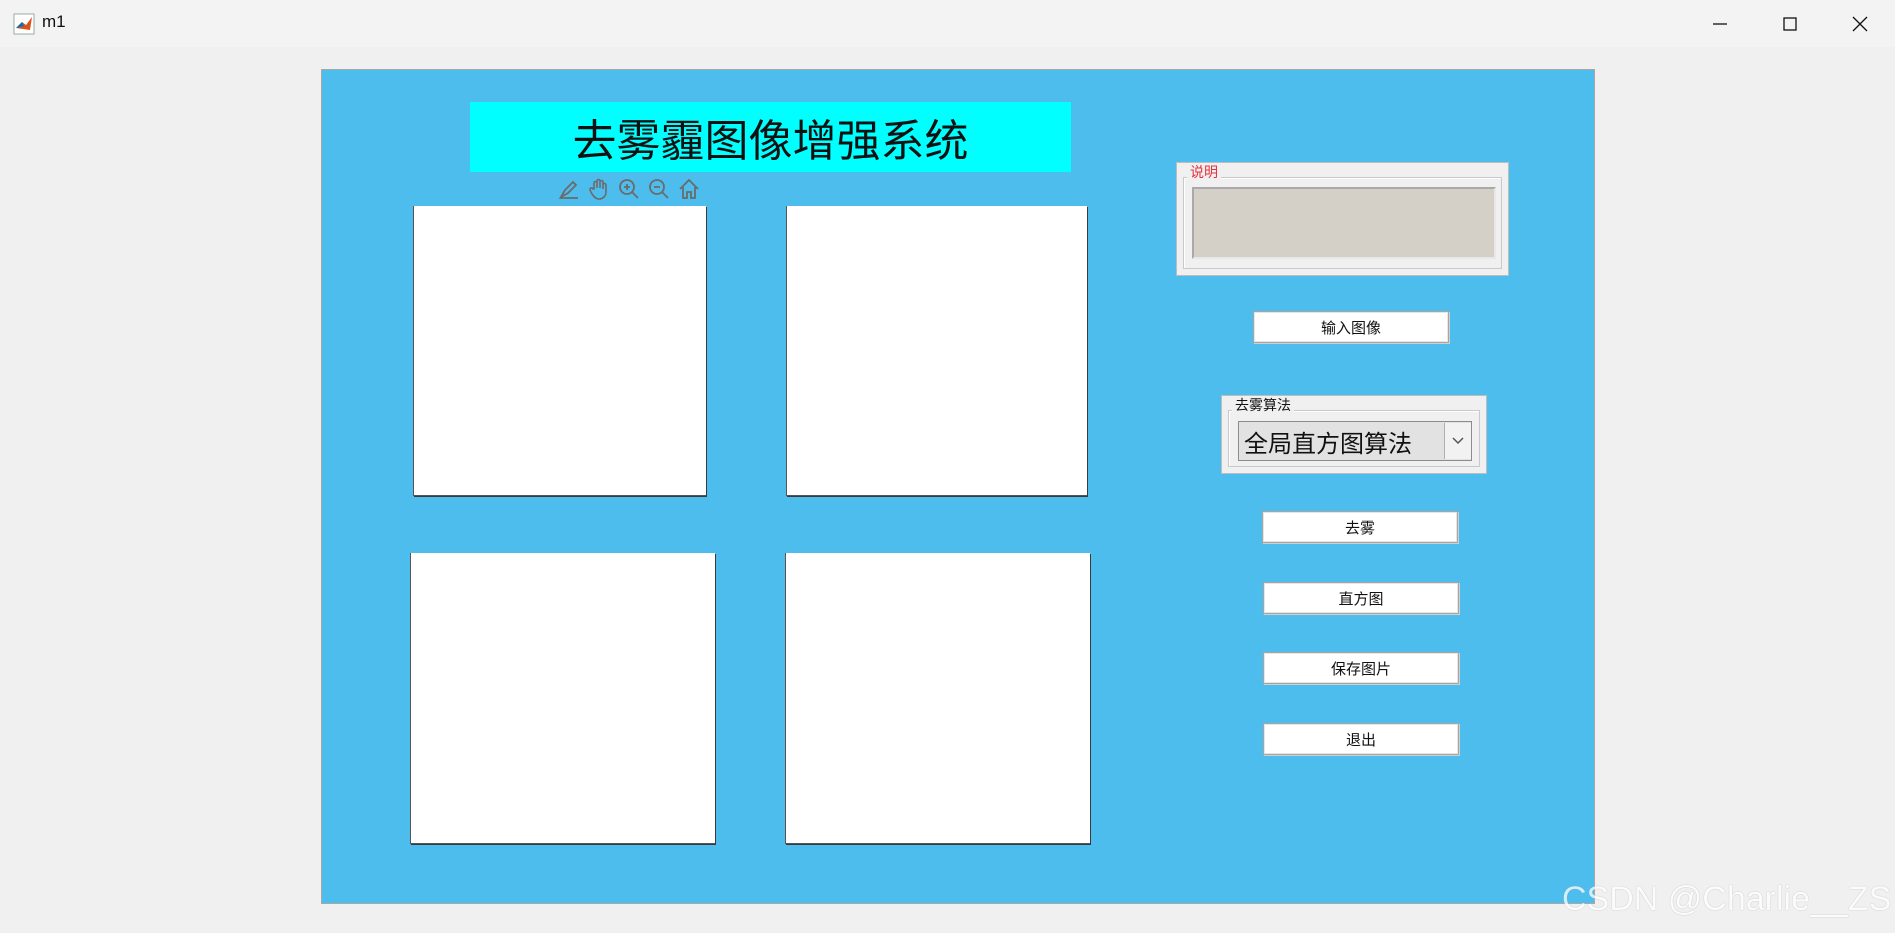  Describe the element at coordinates (1457, 441) in the screenshot. I see `chevron-down-icon` at that location.